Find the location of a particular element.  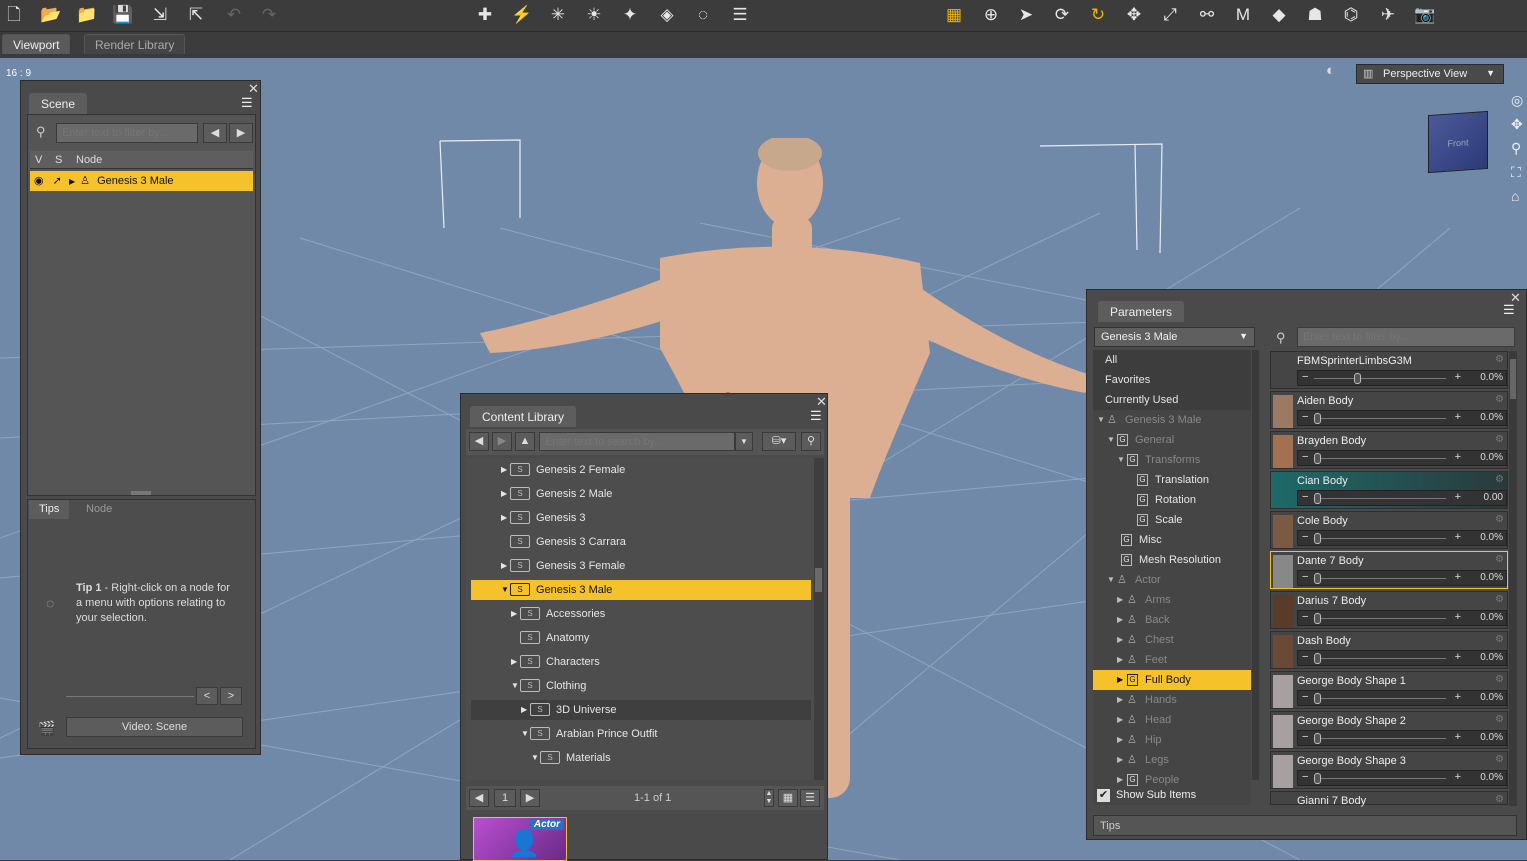

content-folder-item: ▶ S Accessories is located at coordinates (641, 614).